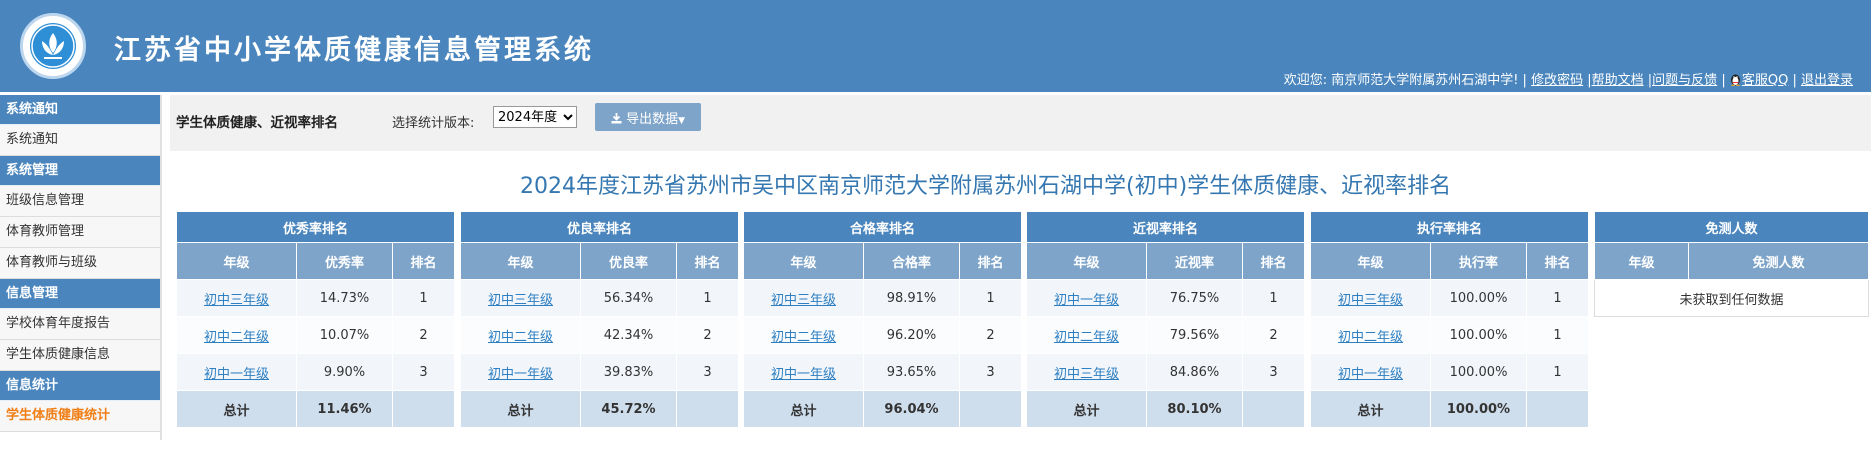 The height and width of the screenshot is (464, 1871). What do you see at coordinates (882, 409) in the screenshot?
I see `total-row: 总计 96.04%` at bounding box center [882, 409].